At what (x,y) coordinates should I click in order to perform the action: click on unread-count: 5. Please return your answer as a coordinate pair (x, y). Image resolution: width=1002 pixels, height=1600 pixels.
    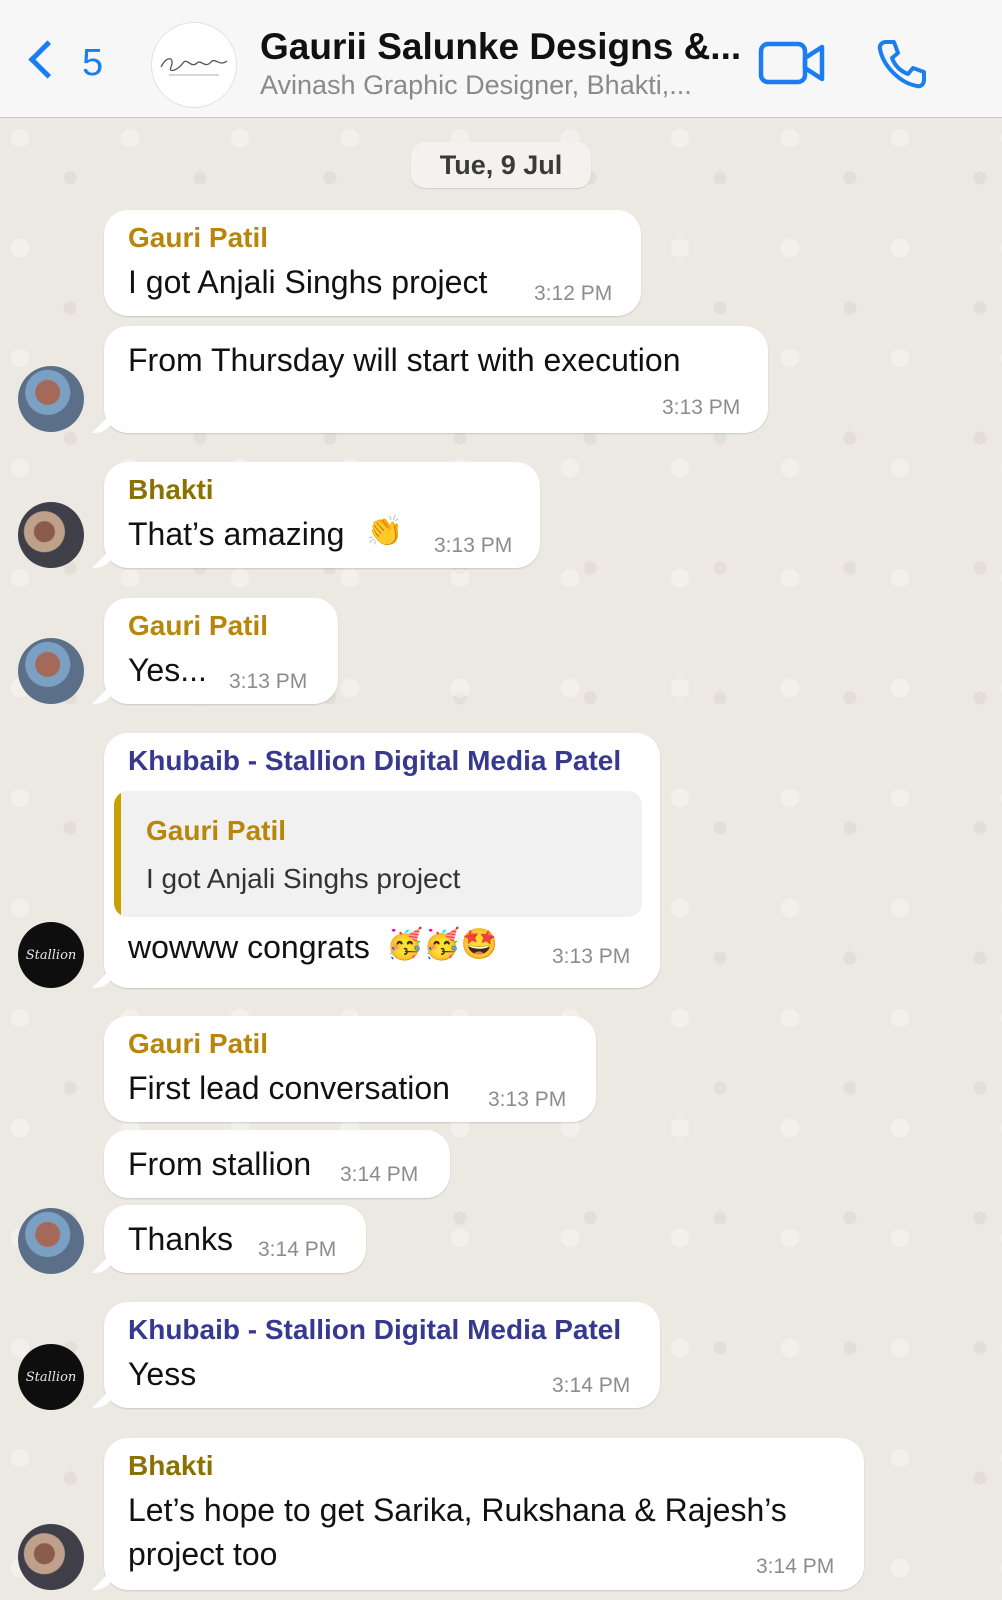
    Looking at the image, I should click on (93, 63).